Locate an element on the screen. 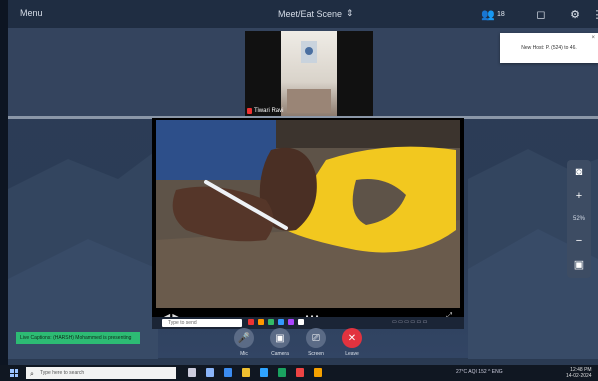 This screenshot has height=381, width=598. participant-video is located at coordinates (309, 73).